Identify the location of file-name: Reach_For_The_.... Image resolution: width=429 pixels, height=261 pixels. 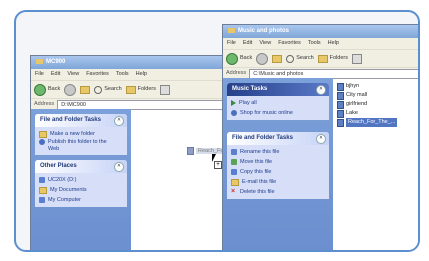
(372, 122).